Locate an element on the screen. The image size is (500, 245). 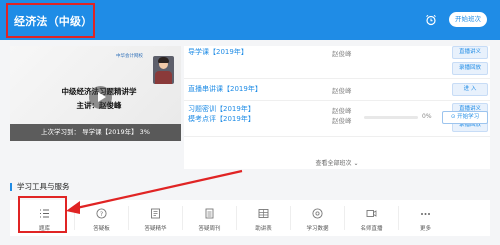
tool-qa-board: ? 答疑板 is located at coordinates (101, 218).